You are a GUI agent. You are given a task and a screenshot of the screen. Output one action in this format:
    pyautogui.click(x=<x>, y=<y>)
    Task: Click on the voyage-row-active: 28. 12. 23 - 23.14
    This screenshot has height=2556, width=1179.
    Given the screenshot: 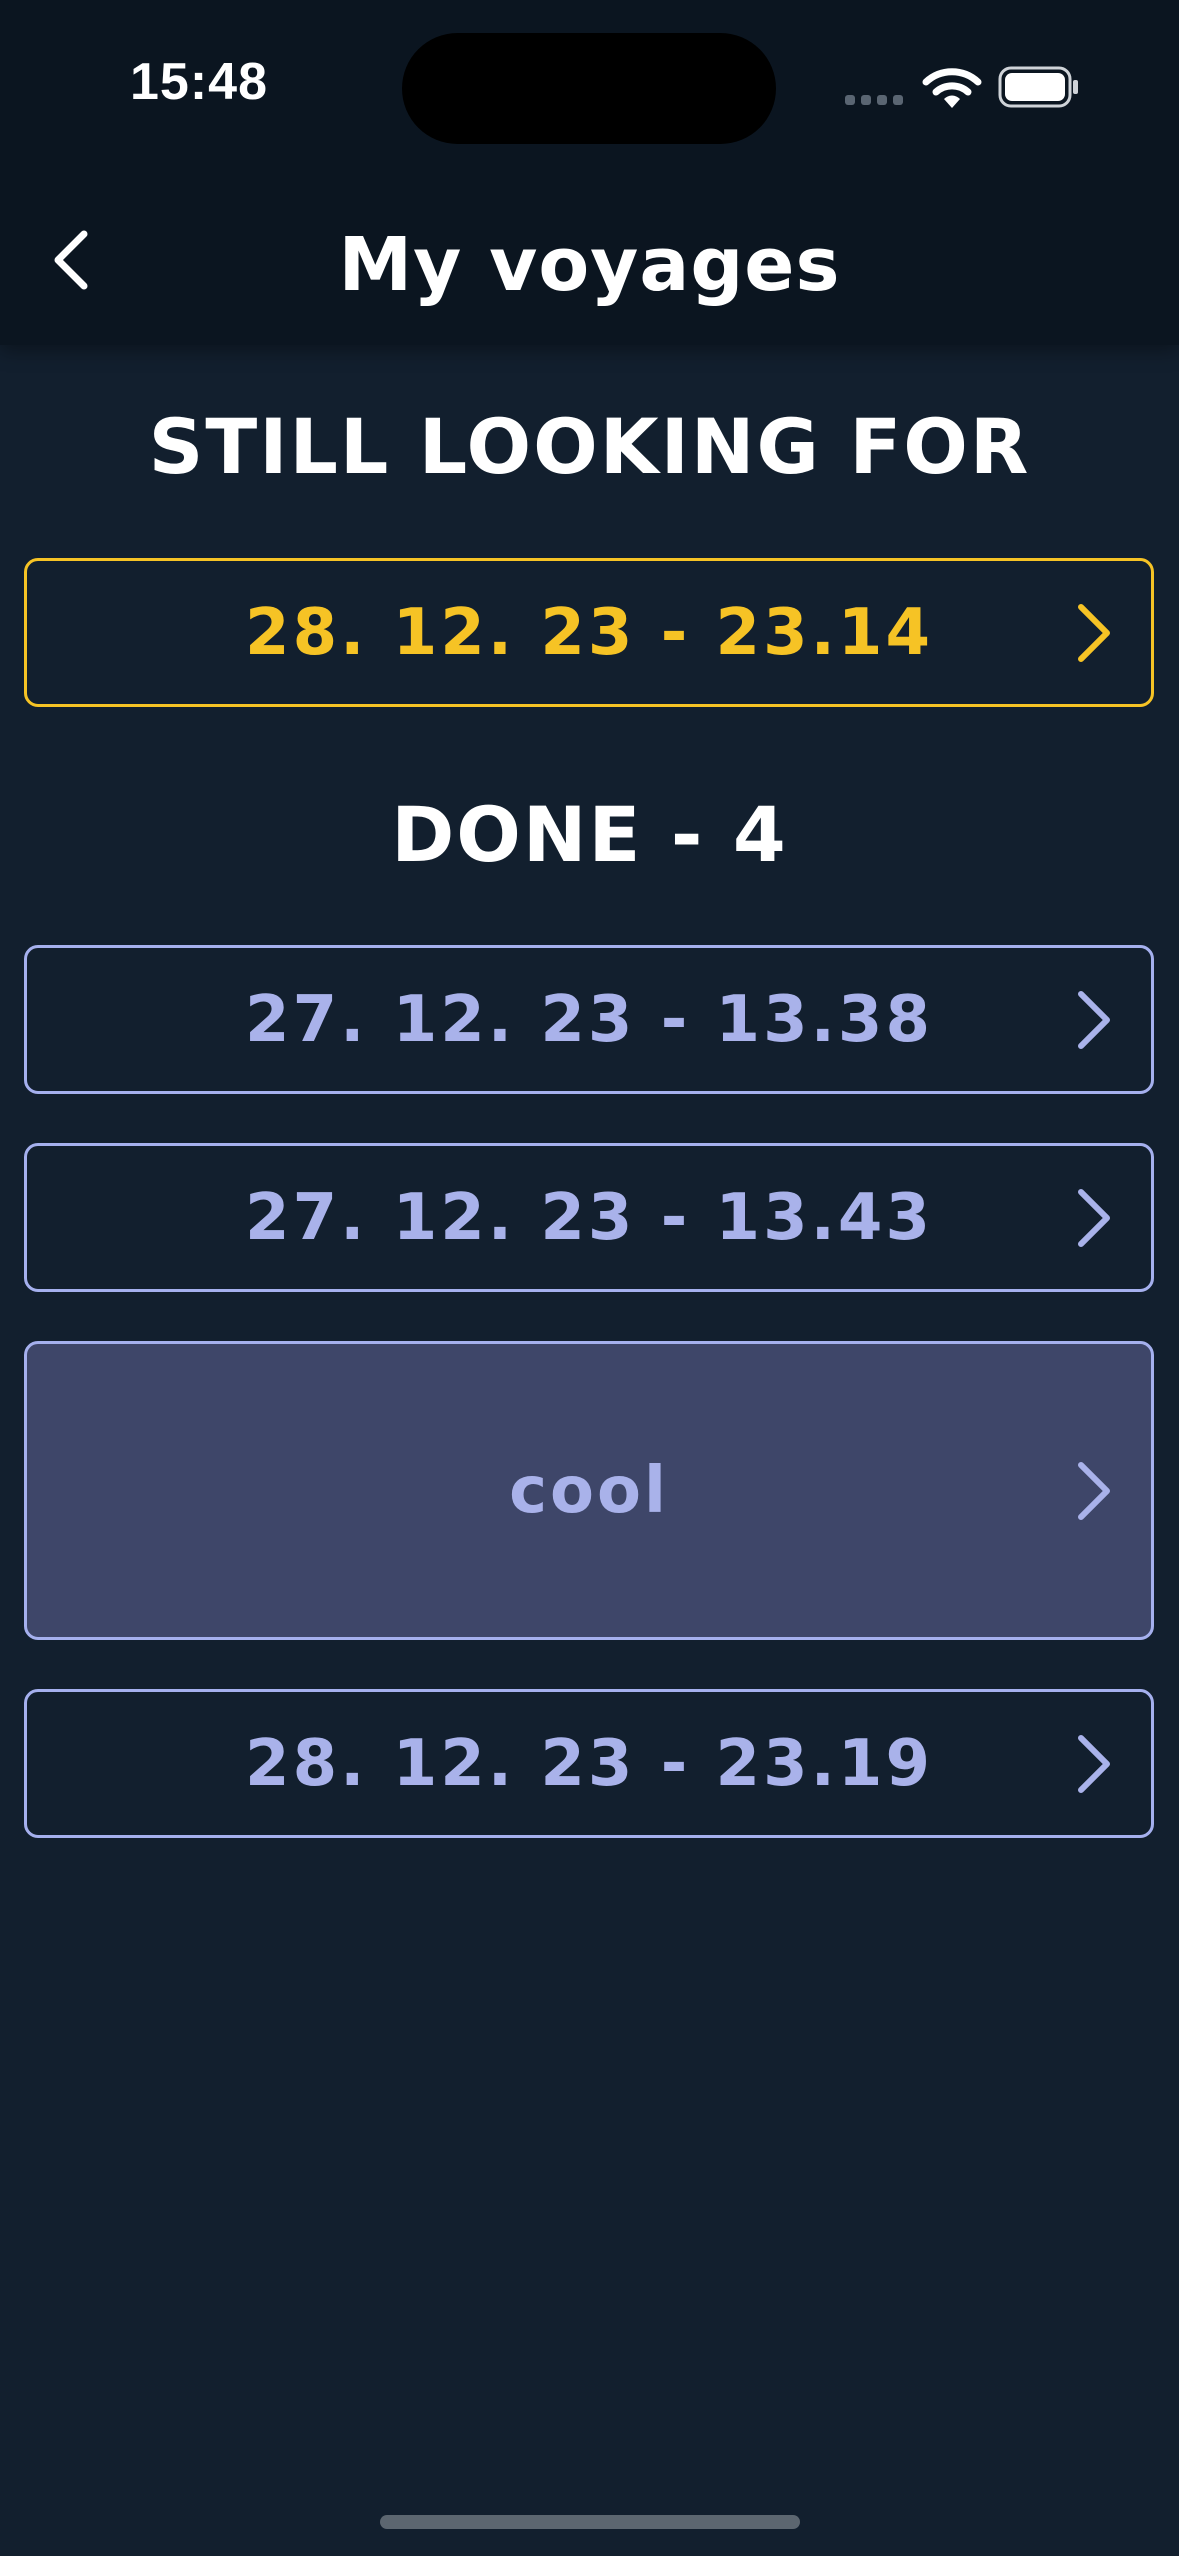 What is the action you would take?
    pyautogui.click(x=589, y=632)
    